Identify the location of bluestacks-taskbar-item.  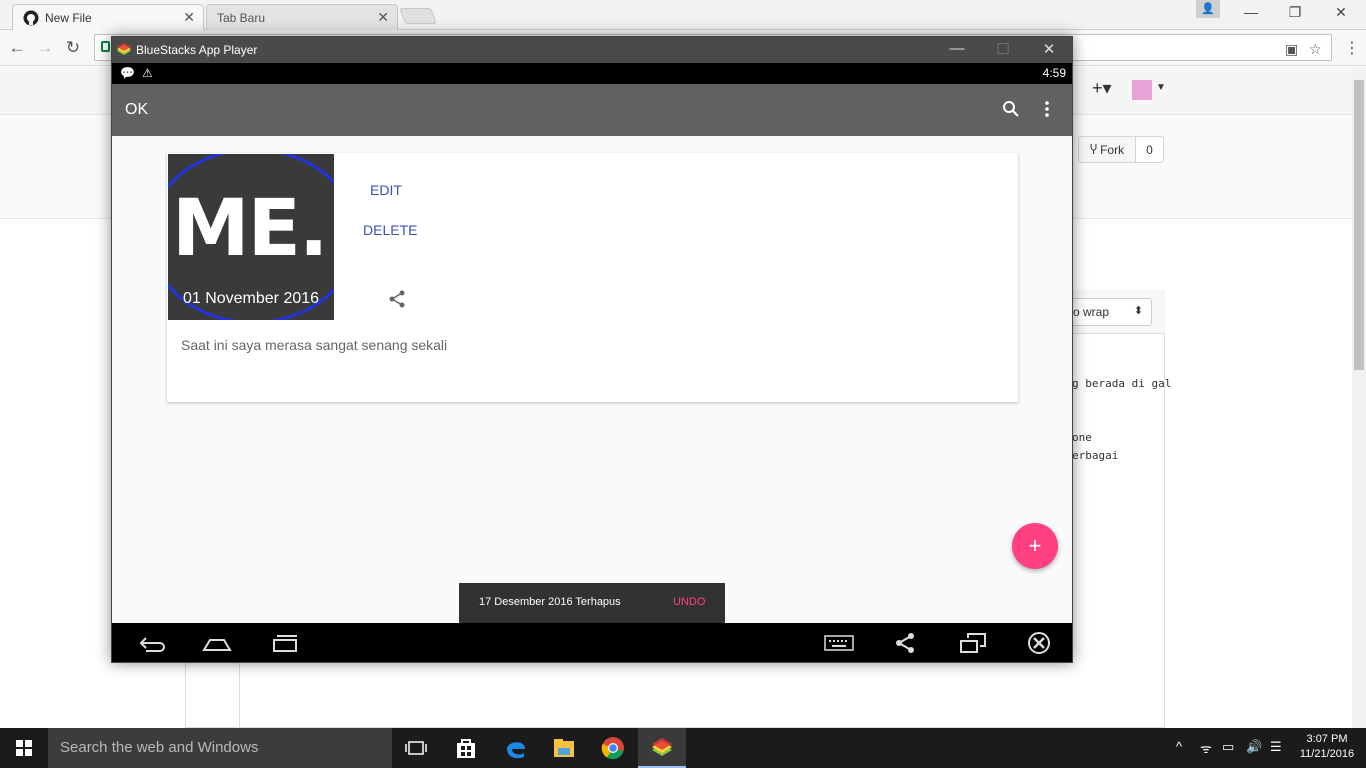
(662, 748).